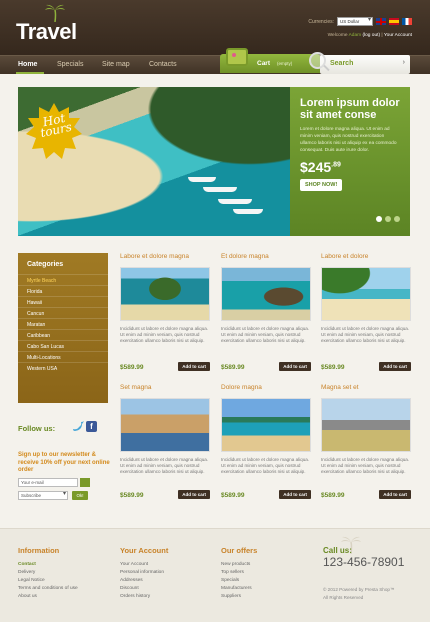 The image size is (430, 622). What do you see at coordinates (404, 62) in the screenshot?
I see `search-submit-icon: ›` at bounding box center [404, 62].